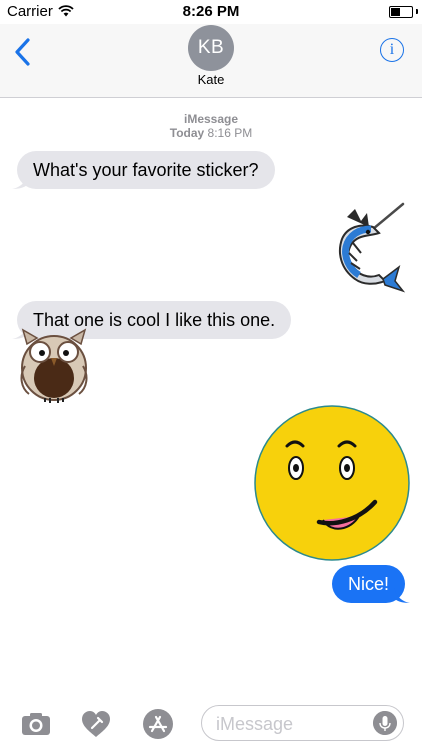  I want to click on message-text: Nice!, so click(368, 584).